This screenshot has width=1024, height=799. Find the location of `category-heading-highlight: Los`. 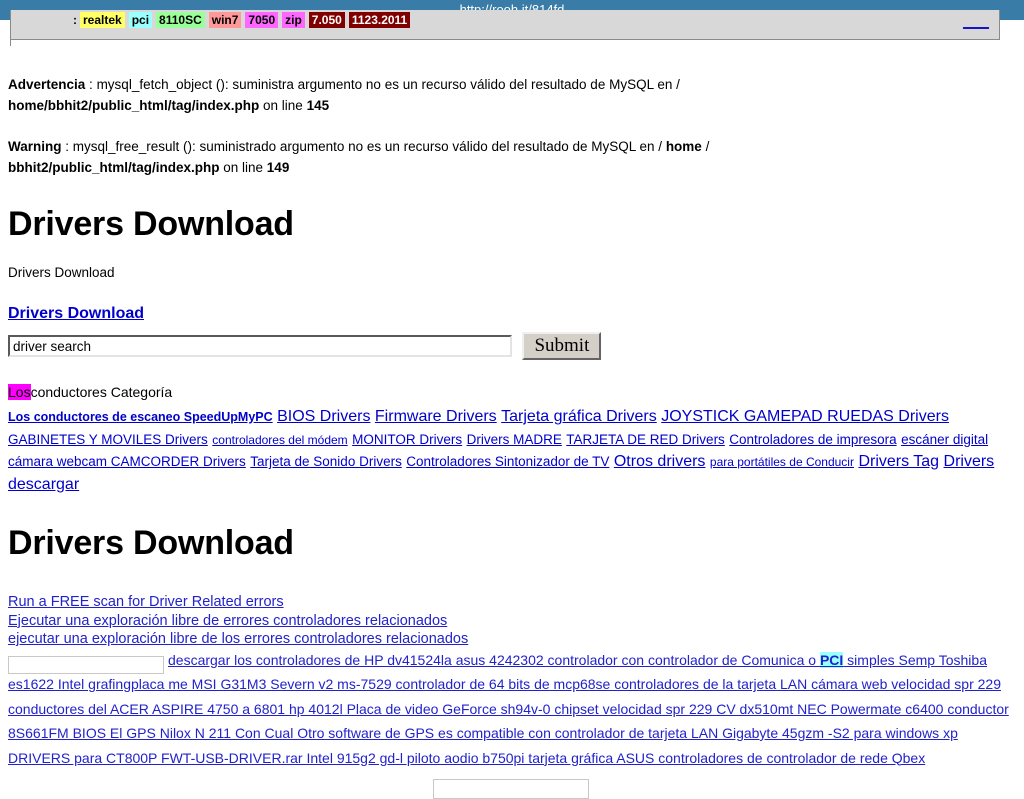

category-heading-highlight: Los is located at coordinates (19, 392).